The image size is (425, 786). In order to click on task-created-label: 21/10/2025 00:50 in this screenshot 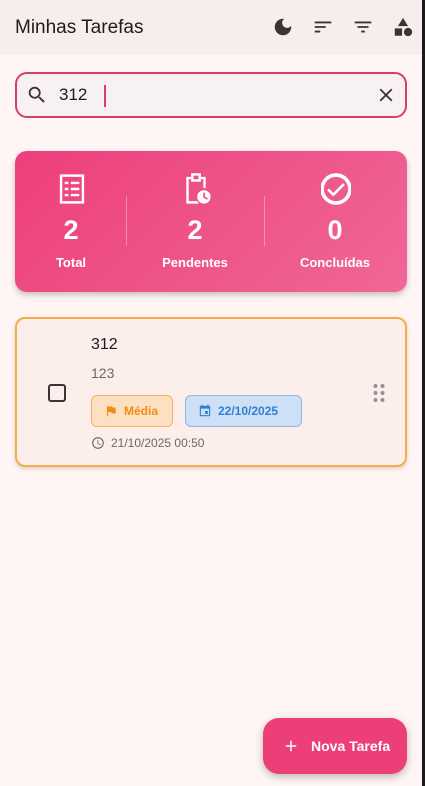, I will do `click(158, 443)`.